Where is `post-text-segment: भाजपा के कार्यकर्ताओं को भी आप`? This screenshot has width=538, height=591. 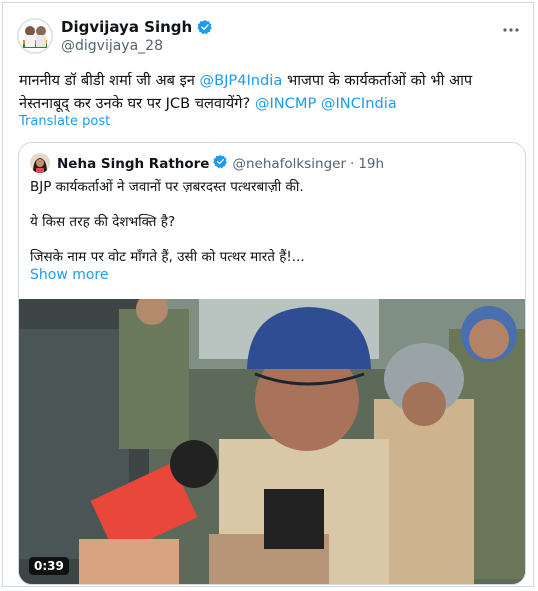 post-text-segment: भाजपा के कार्यकर्ताओं को भी आप is located at coordinates (377, 80).